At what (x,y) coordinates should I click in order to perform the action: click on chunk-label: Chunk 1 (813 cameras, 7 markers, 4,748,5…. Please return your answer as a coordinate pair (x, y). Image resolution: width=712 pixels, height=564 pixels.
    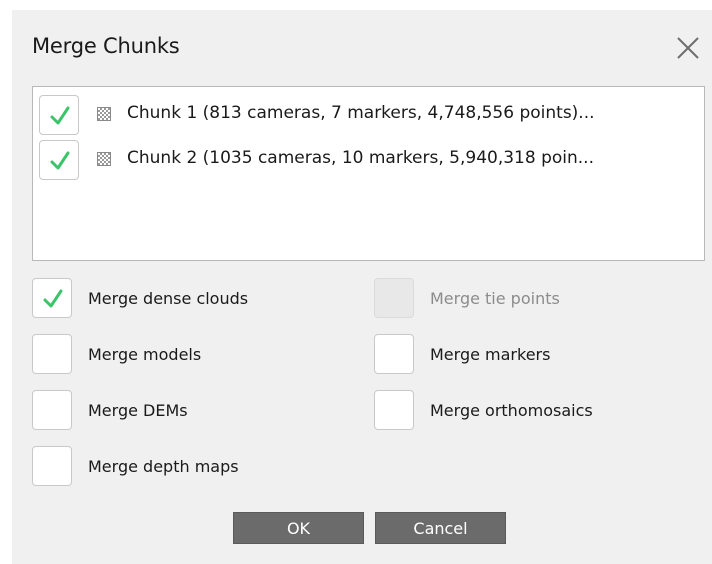
    Looking at the image, I should click on (361, 113).